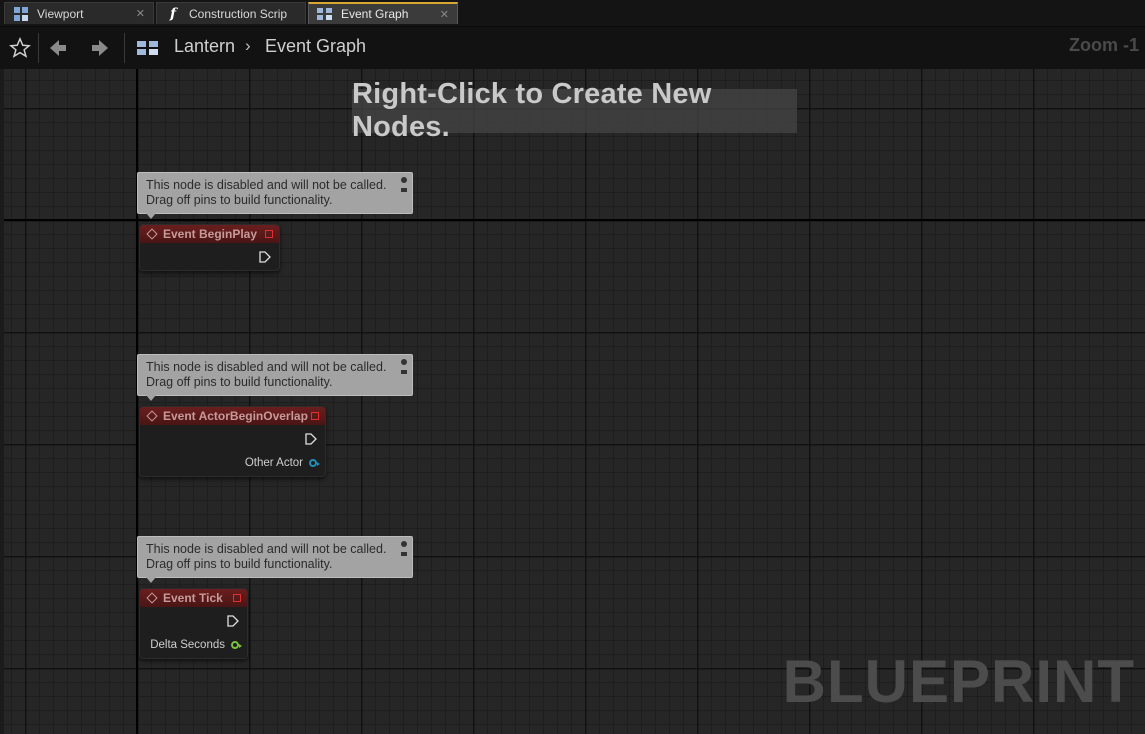  I want to click on pin-label: Delta Seconds, so click(187, 645).